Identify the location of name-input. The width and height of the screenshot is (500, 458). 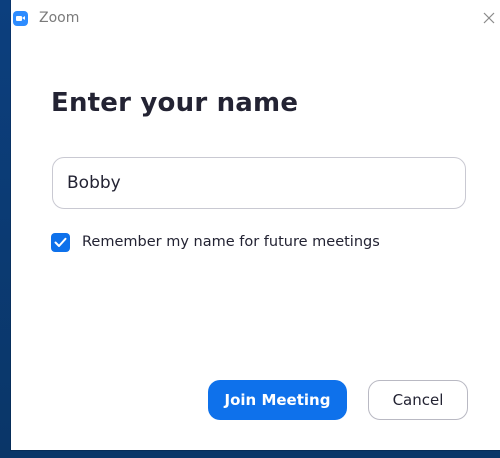
(259, 183).